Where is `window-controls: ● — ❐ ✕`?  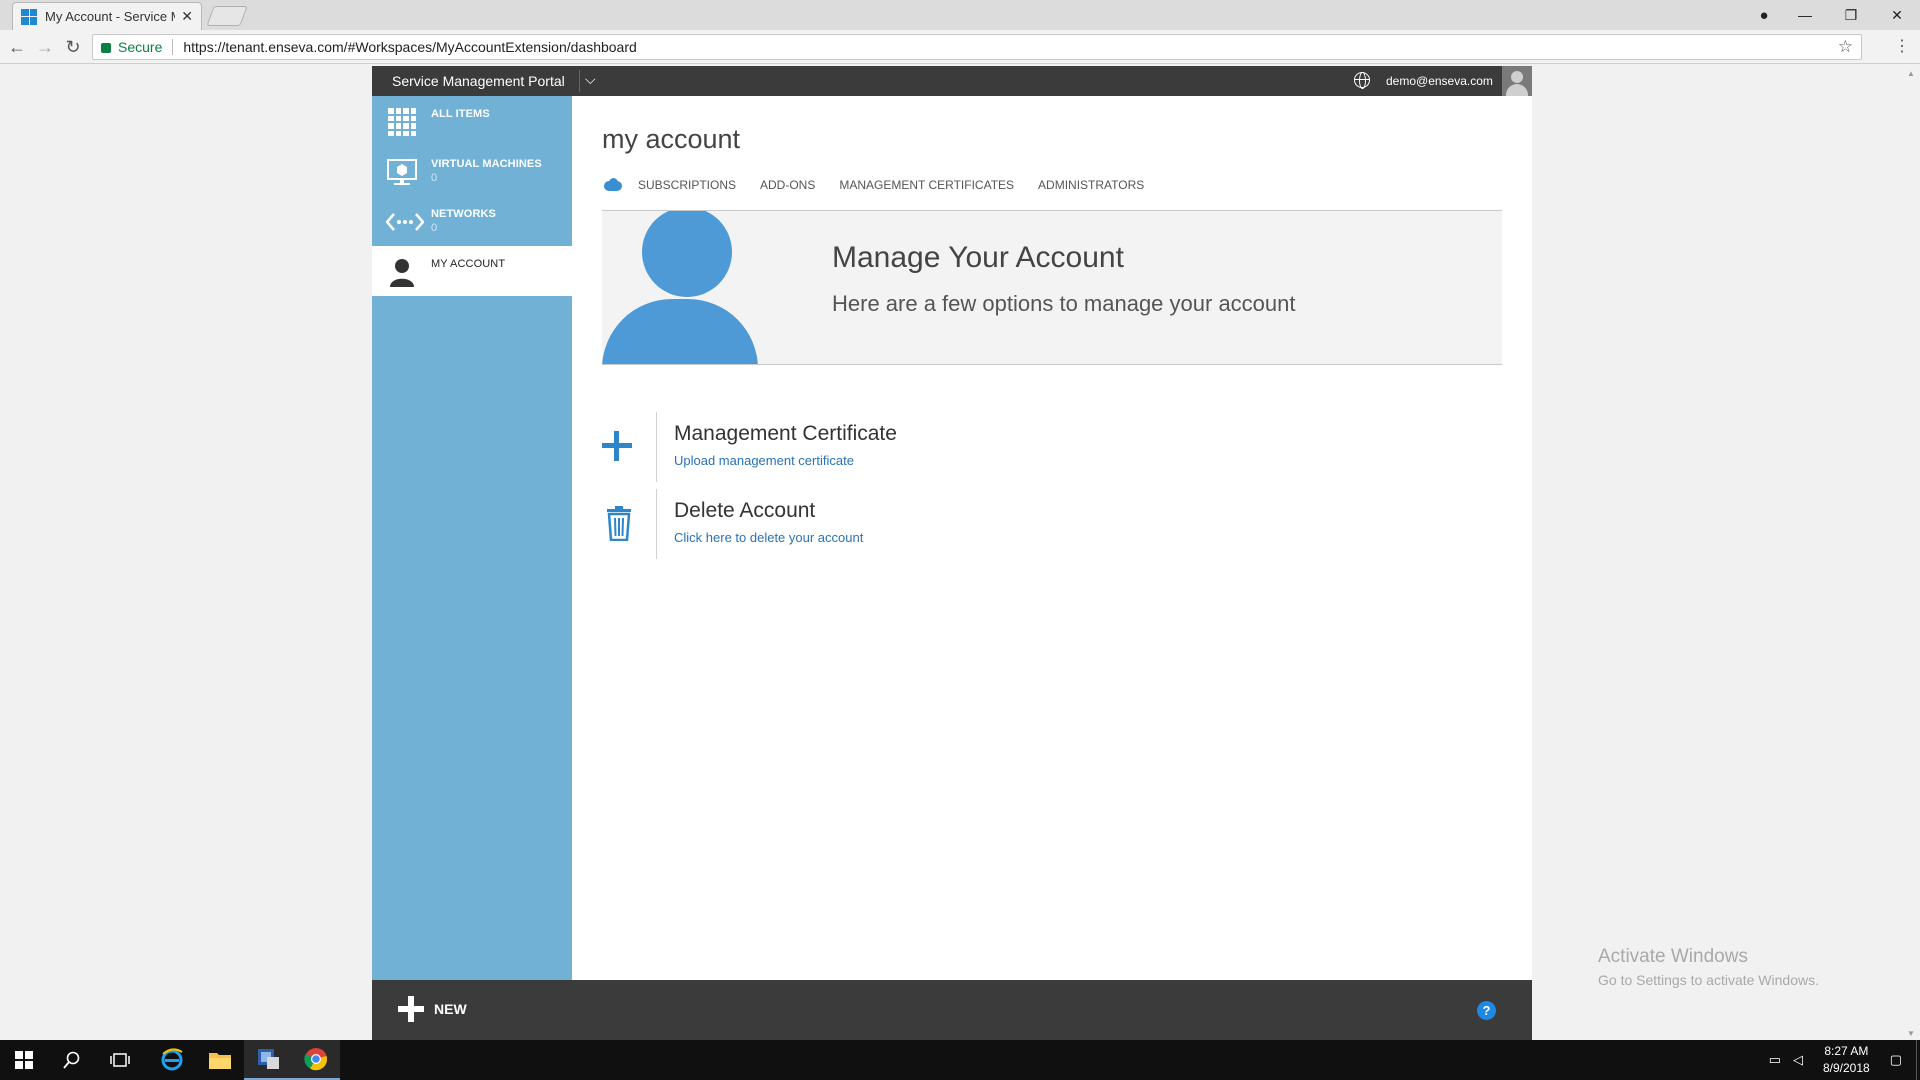
window-controls: ● — ❐ ✕ is located at coordinates (1833, 15).